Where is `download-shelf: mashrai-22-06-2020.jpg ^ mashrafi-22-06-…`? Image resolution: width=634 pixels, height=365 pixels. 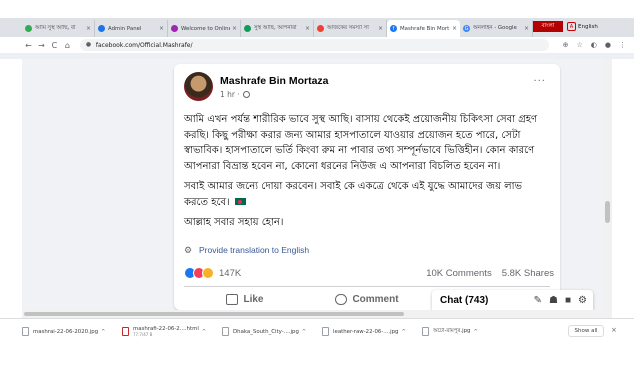 download-shelf: mashrai-22-06-2020.jpg ^ mashrafi-22-06-… is located at coordinates (317, 331).